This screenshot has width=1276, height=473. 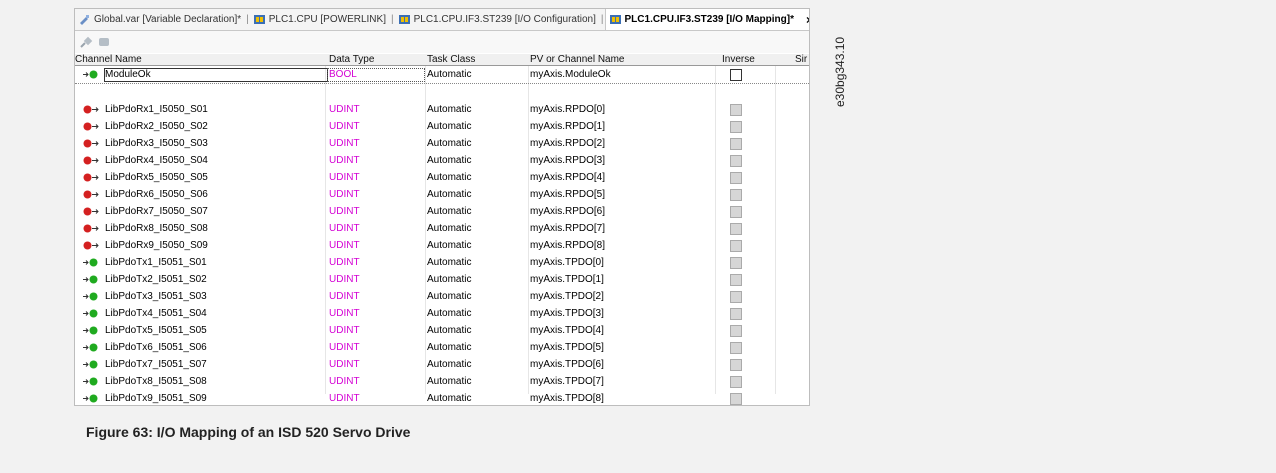 What do you see at coordinates (86, 42) in the screenshot?
I see `connect-icon` at bounding box center [86, 42].